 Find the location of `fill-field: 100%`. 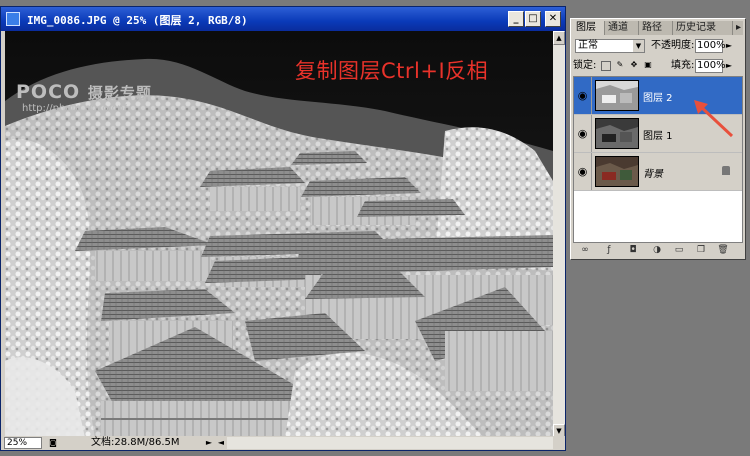

fill-field: 100% is located at coordinates (710, 66).